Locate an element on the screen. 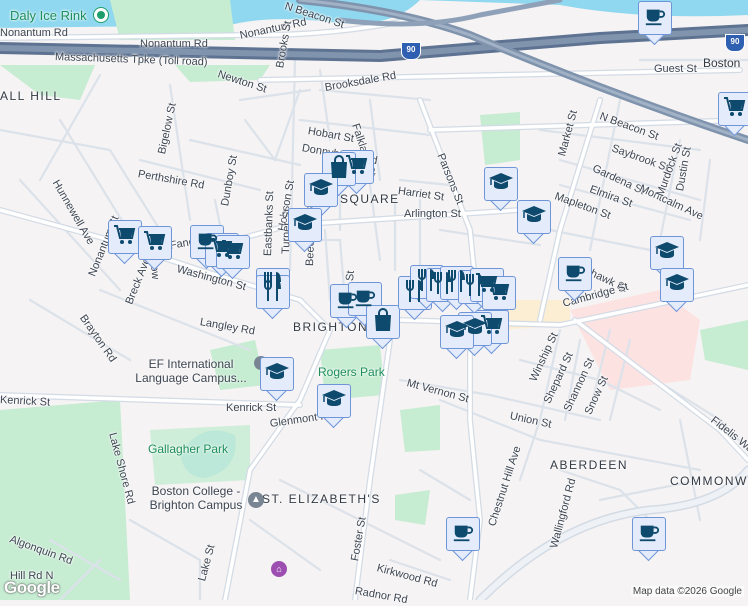  google-logo: Google is located at coordinates (32, 587).